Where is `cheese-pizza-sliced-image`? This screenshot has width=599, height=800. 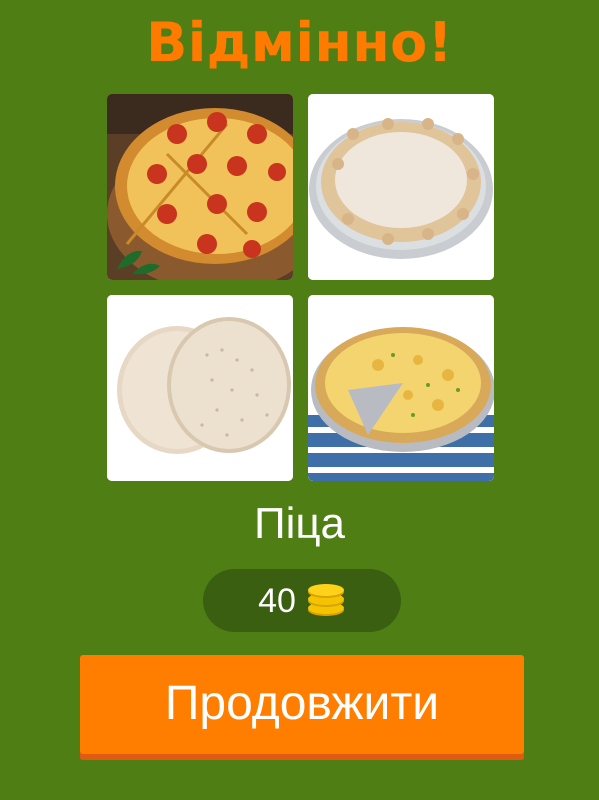
cheese-pizza-sliced-image is located at coordinates (401, 388).